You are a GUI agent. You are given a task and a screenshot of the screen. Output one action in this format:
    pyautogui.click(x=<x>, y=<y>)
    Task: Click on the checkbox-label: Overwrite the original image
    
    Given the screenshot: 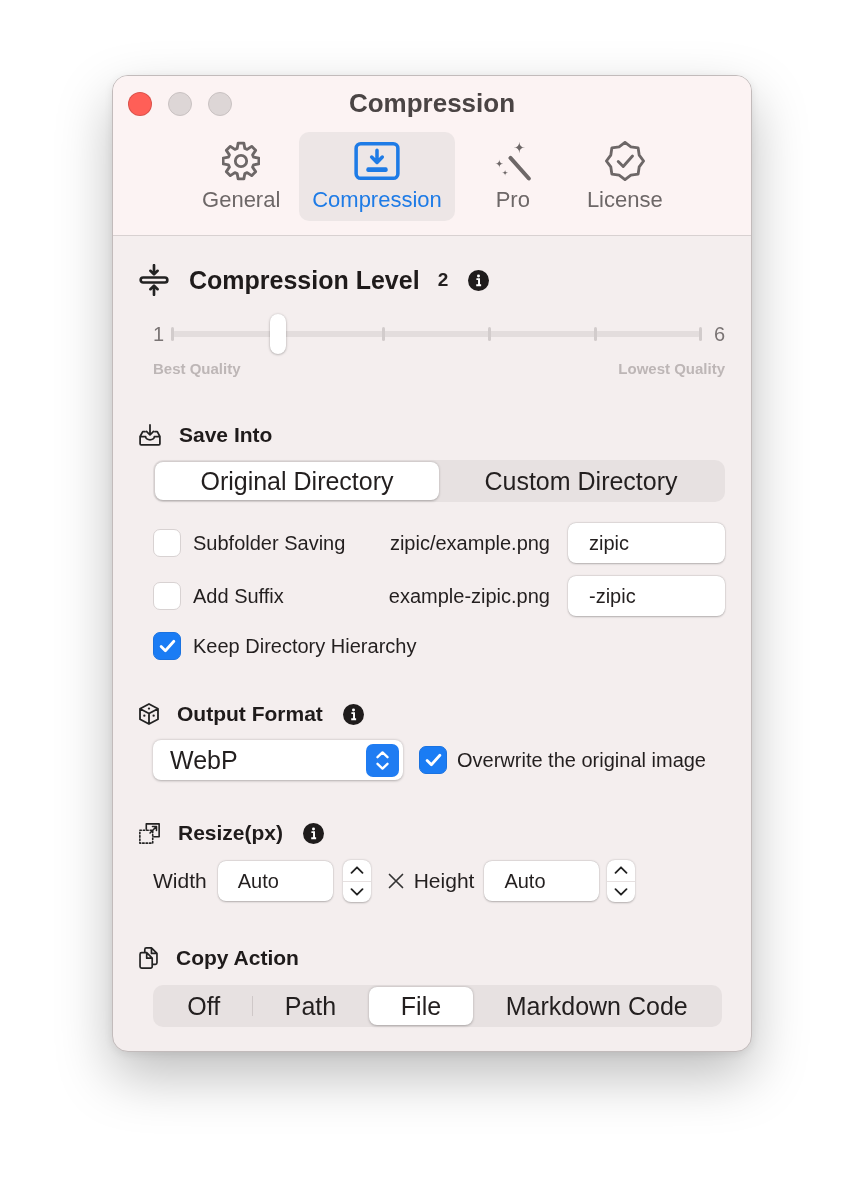 What is the action you would take?
    pyautogui.click(x=581, y=760)
    